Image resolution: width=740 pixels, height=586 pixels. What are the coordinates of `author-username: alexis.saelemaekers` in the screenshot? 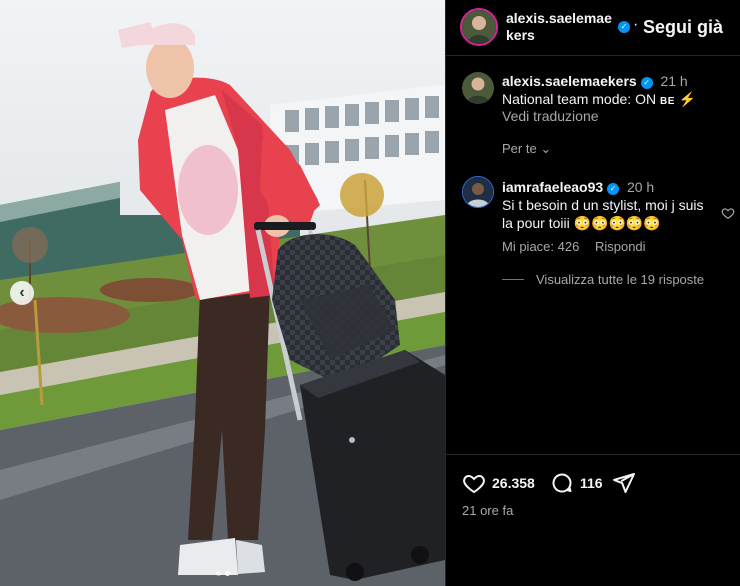 It's located at (562, 27).